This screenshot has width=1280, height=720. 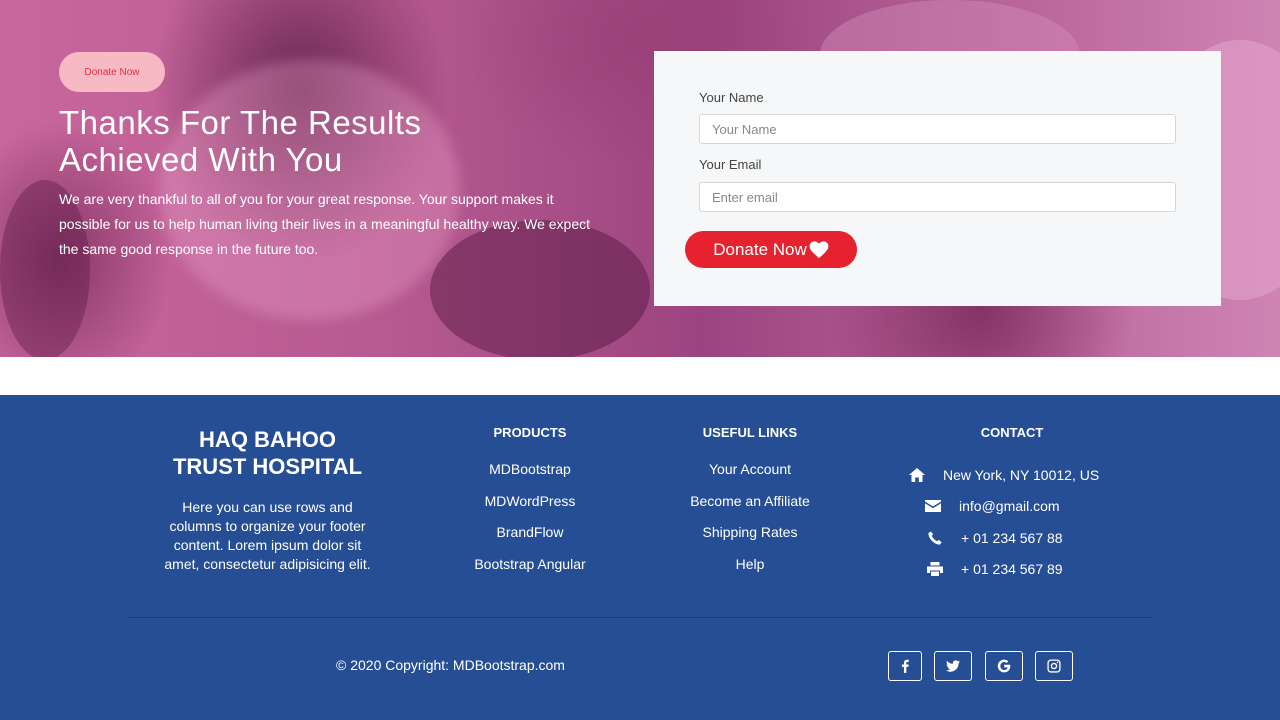 What do you see at coordinates (937, 197) in the screenshot?
I see `email-input` at bounding box center [937, 197].